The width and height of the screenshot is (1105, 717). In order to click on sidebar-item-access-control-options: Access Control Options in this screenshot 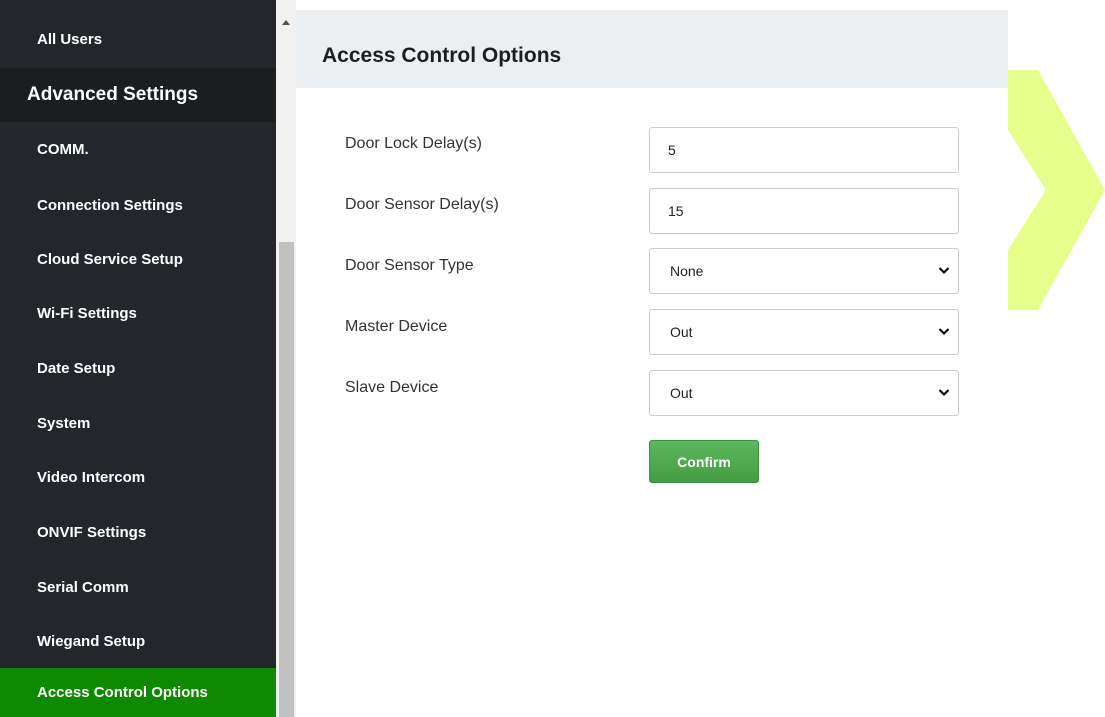, I will do `click(138, 692)`.